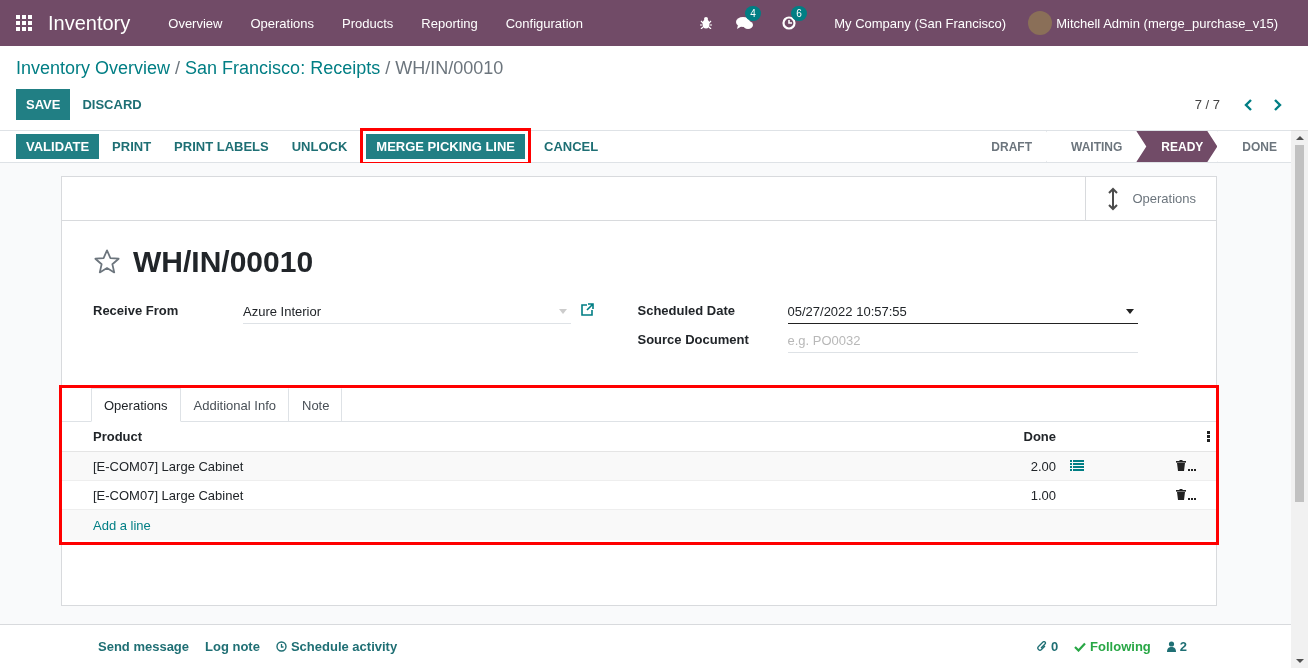 This screenshot has height=668, width=1308. I want to click on column-header: Product, so click(118, 436).